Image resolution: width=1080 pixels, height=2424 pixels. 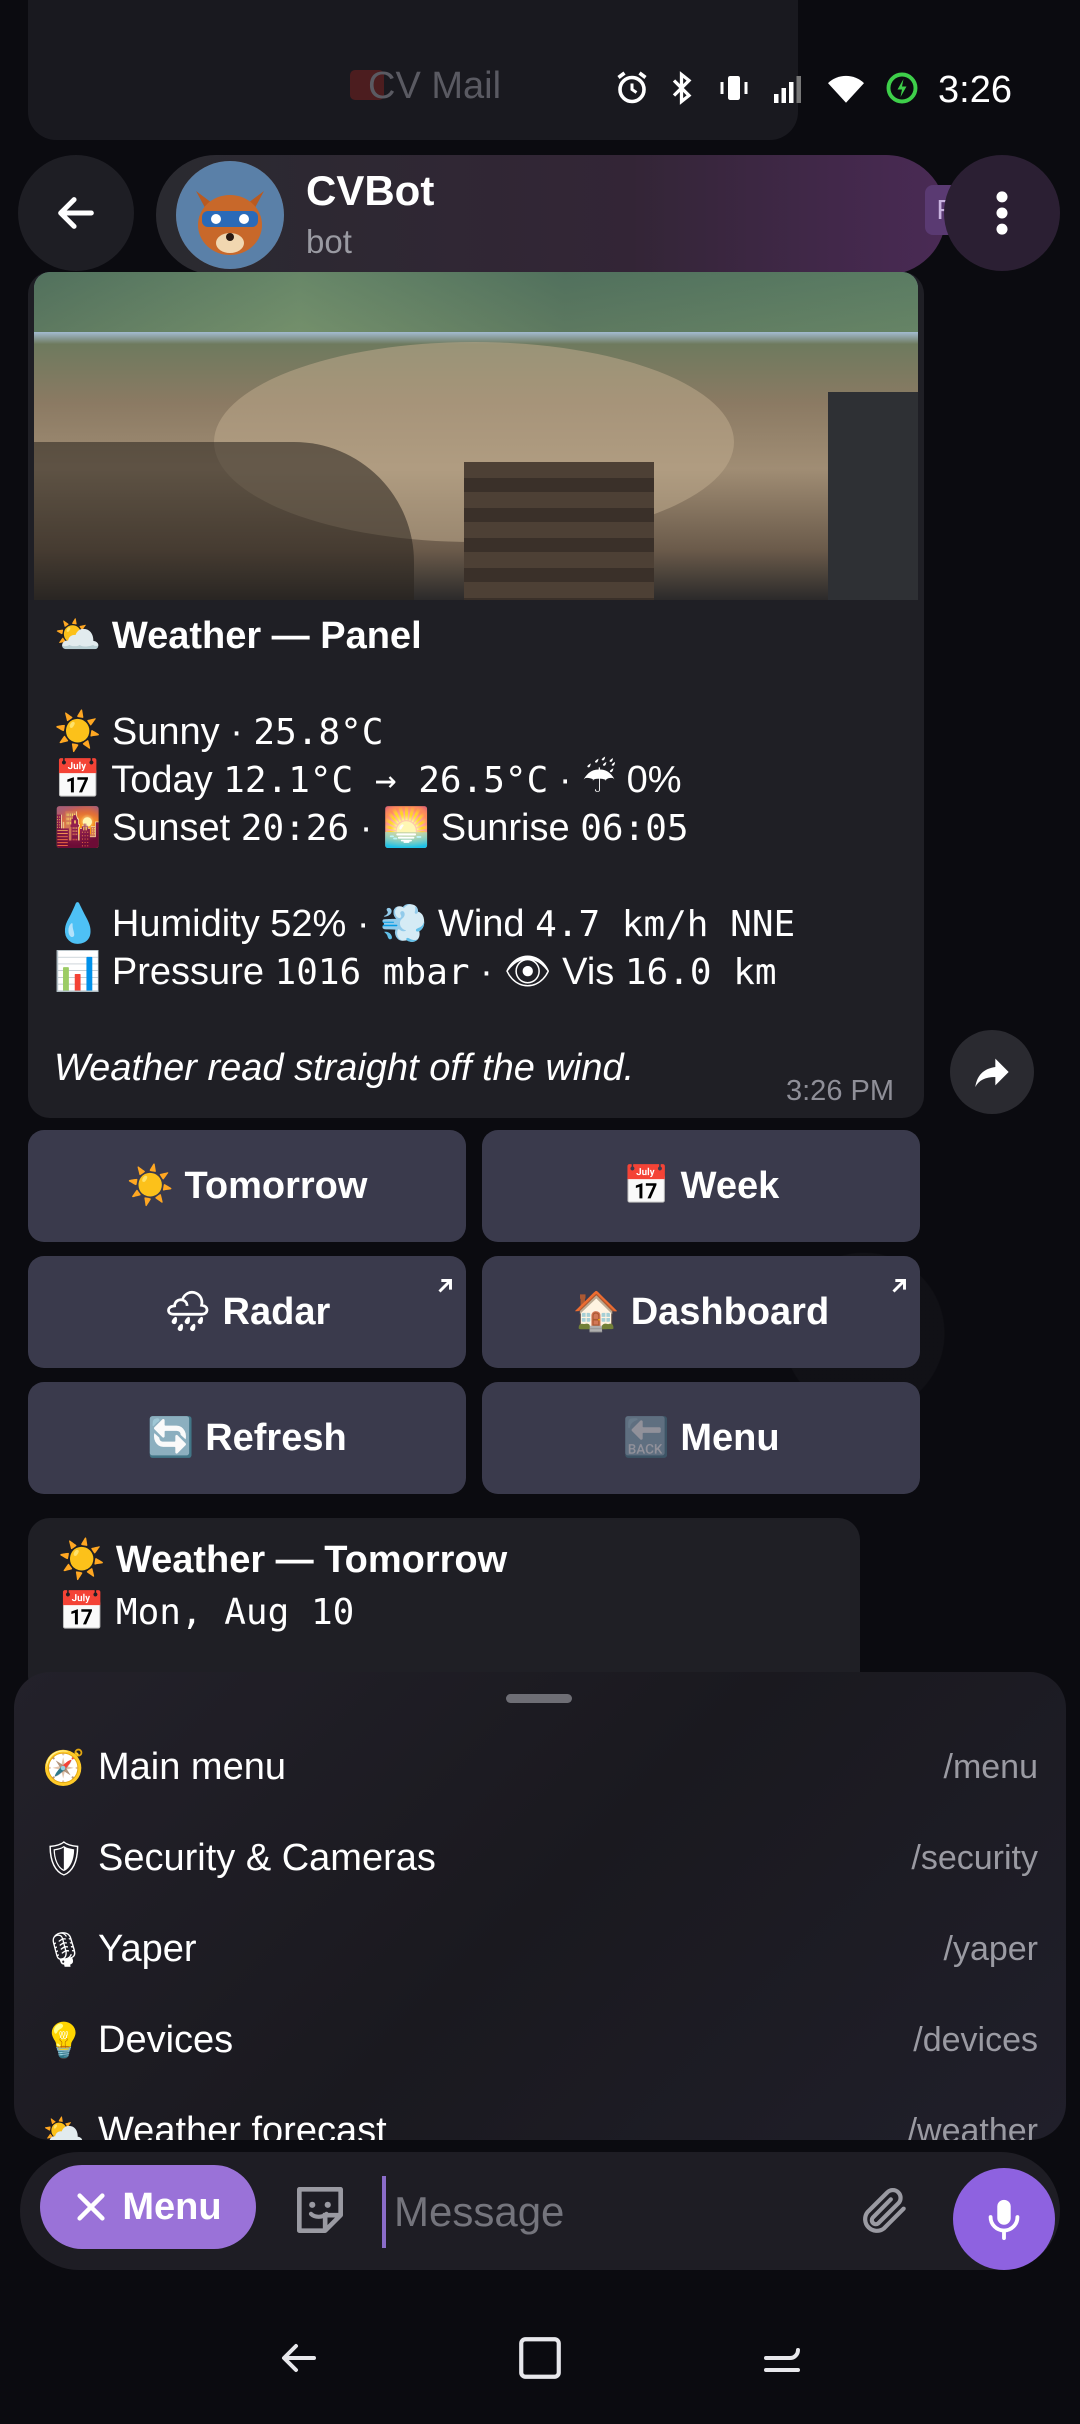 What do you see at coordinates (235, 1612) in the screenshot?
I see `tomorrow-date: Mon, Aug 10` at bounding box center [235, 1612].